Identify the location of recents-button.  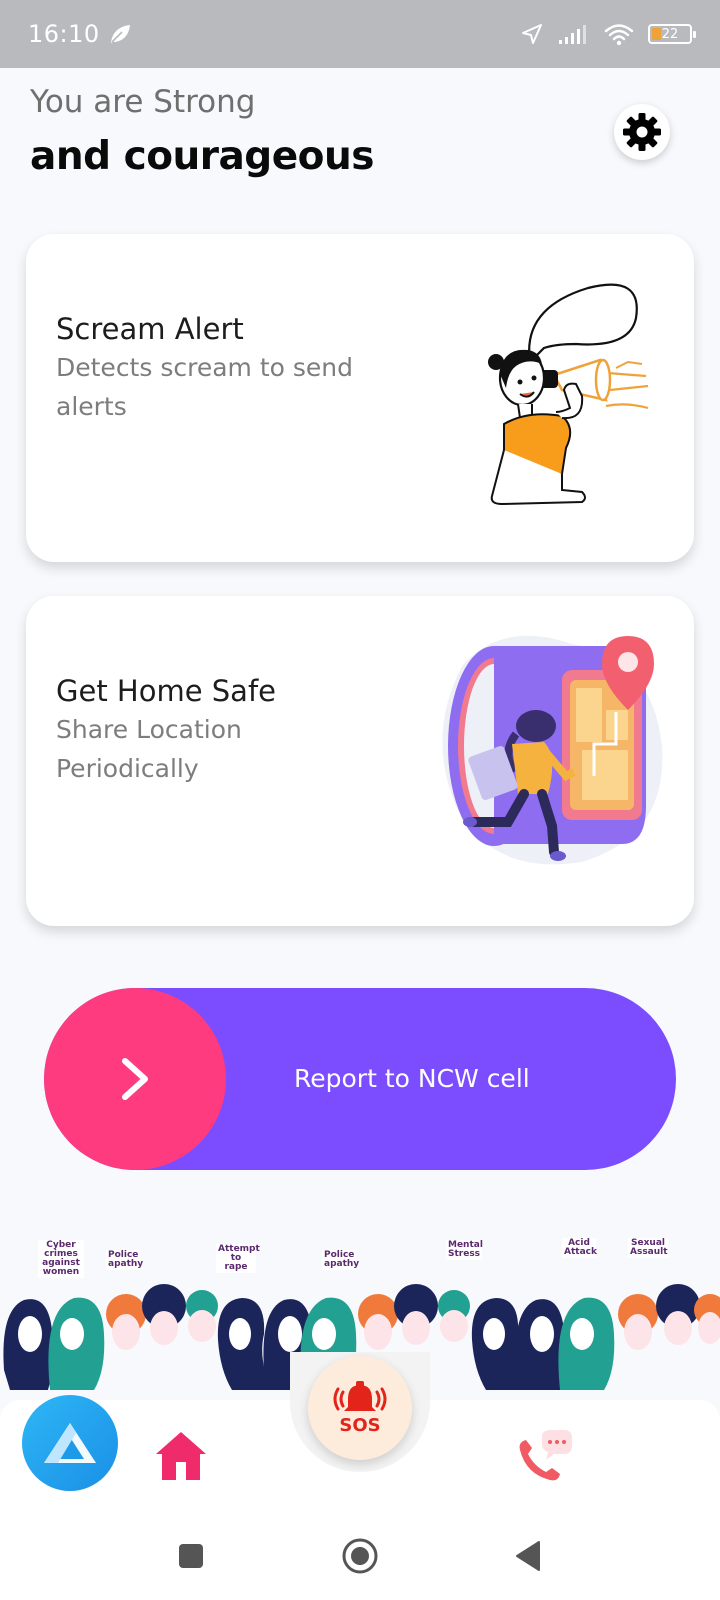
(191, 1556).